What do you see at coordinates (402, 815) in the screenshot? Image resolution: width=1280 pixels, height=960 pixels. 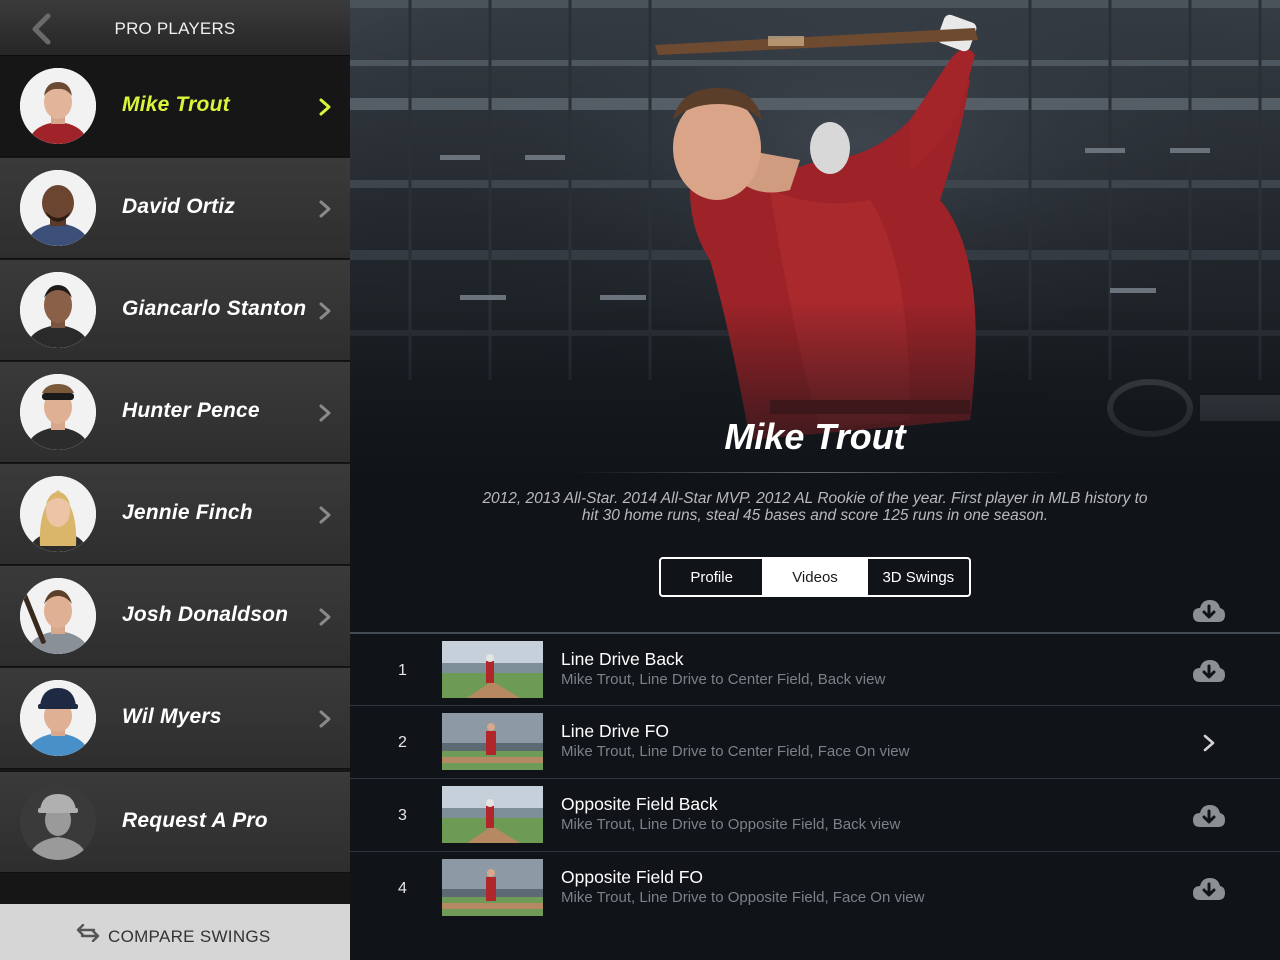 I see `video-number: 3` at bounding box center [402, 815].